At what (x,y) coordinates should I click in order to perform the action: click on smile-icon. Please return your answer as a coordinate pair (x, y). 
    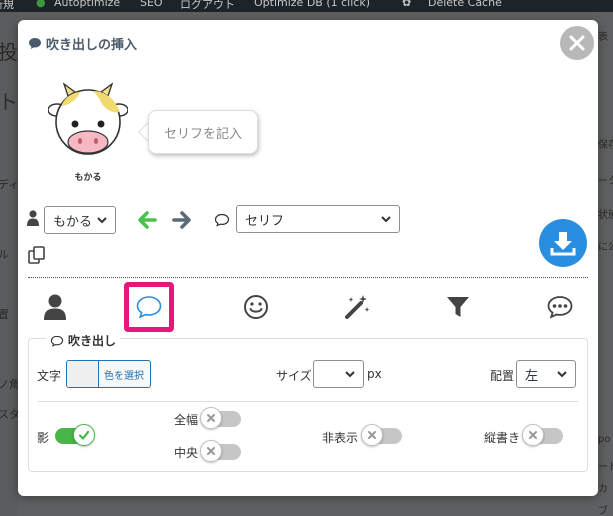
    Looking at the image, I should click on (256, 307).